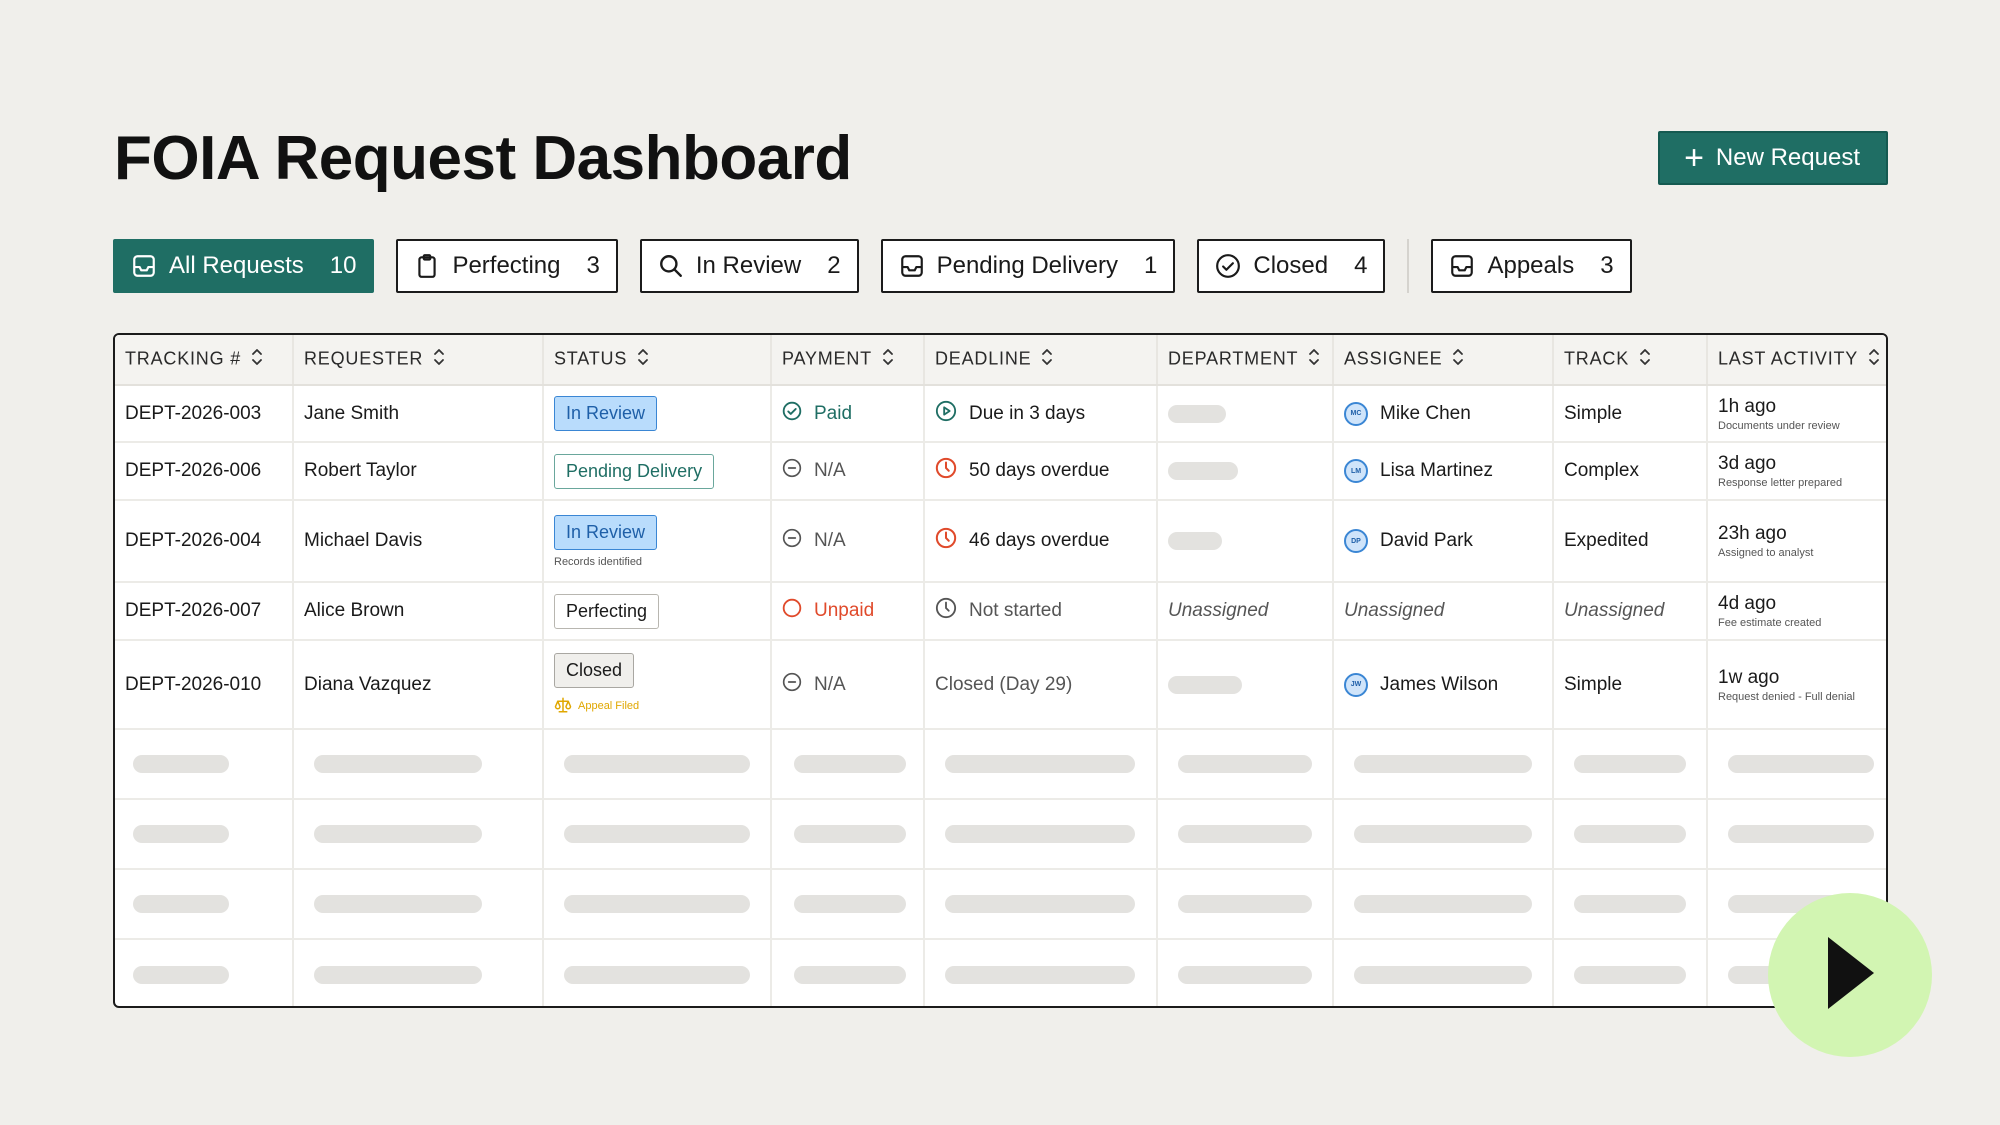 This screenshot has width=2000, height=1125. I want to click on inbox-icon, so click(1462, 266).